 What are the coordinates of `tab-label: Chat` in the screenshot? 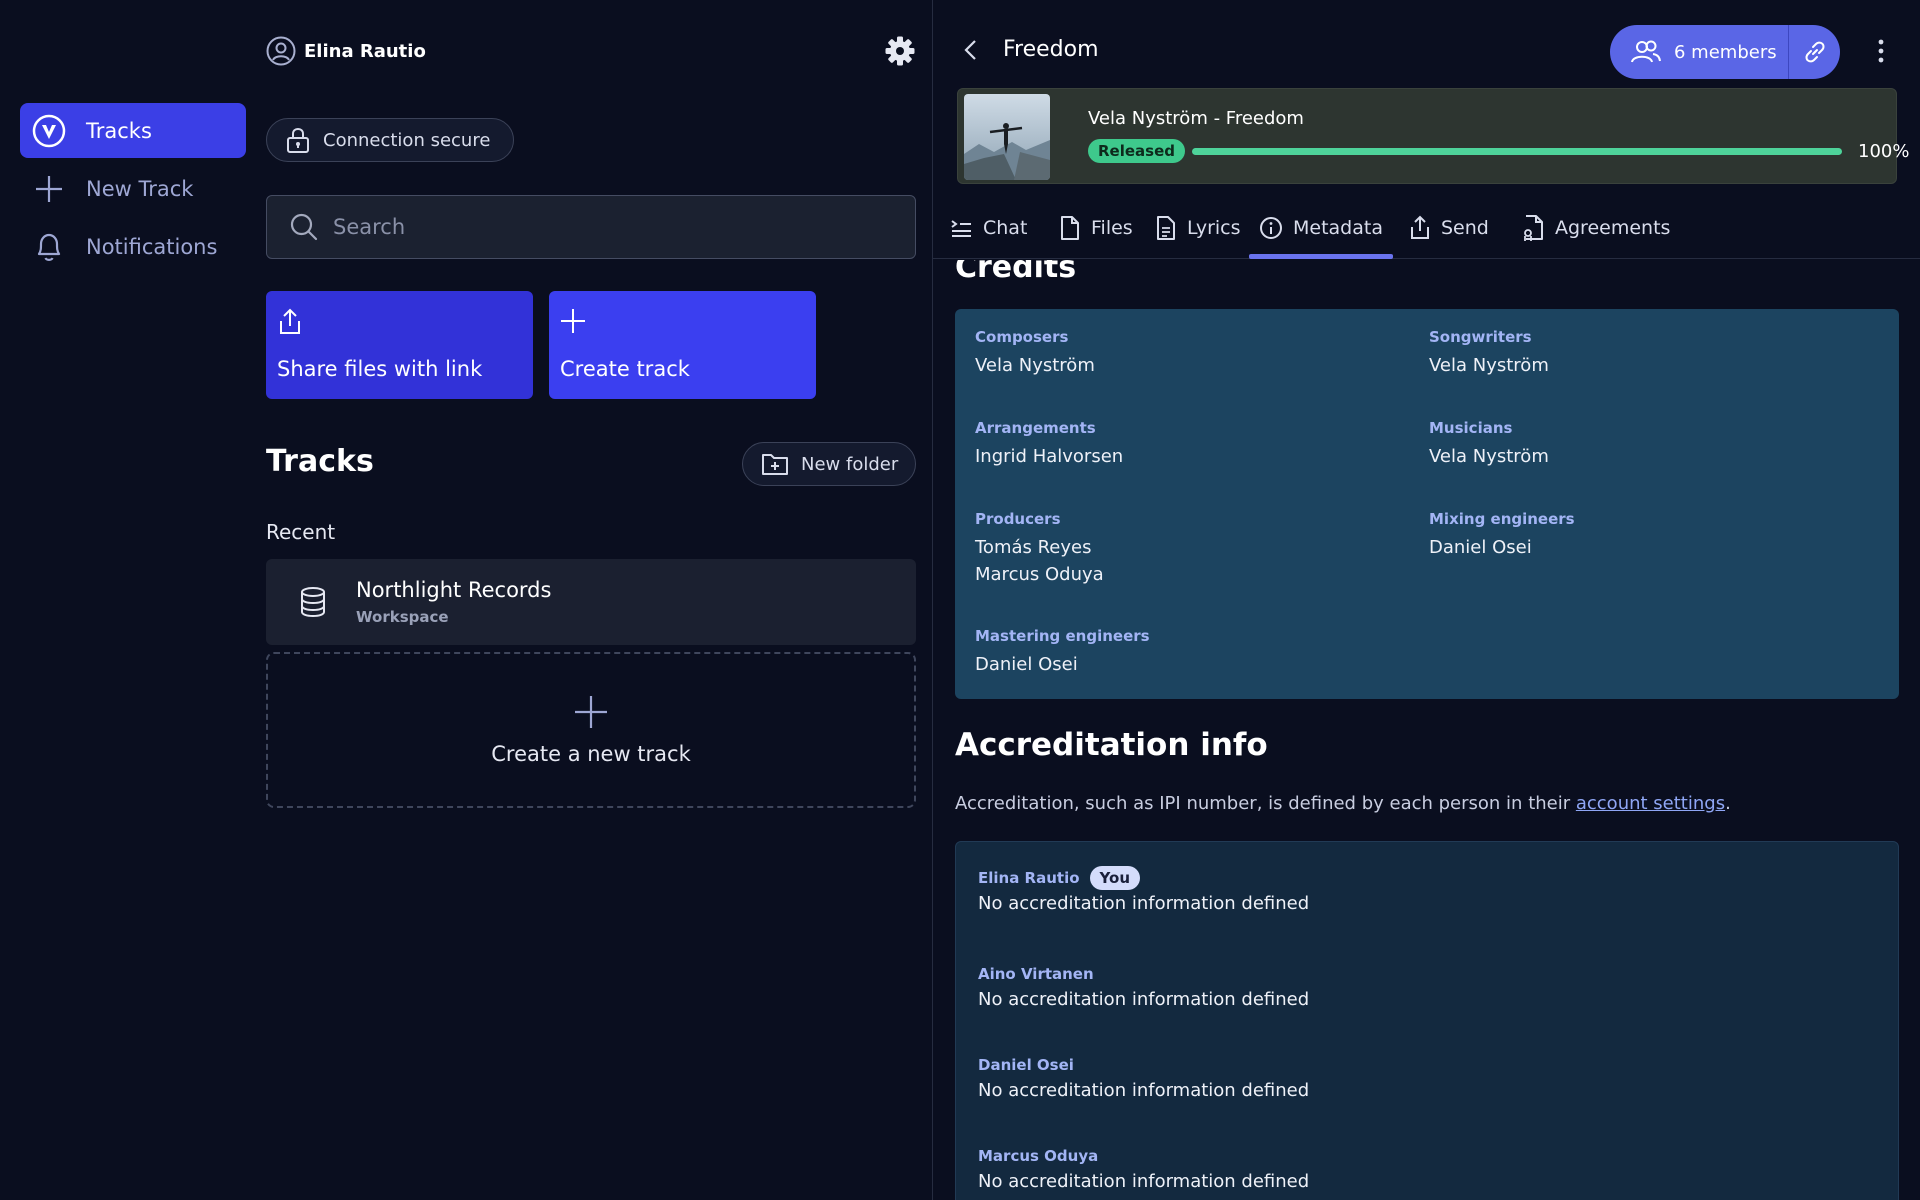 It's located at (1005, 228).